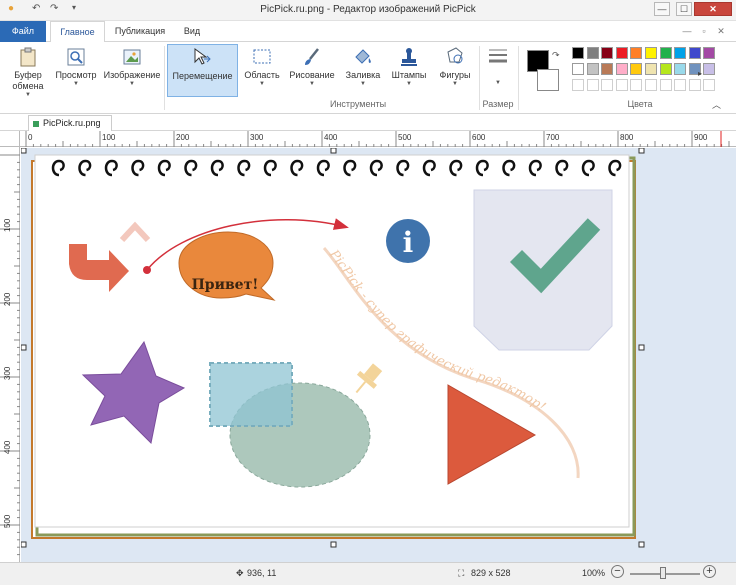 The image size is (736, 585). What do you see at coordinates (491, 573) in the screenshot?
I see `image-size: 829 x 528` at bounding box center [491, 573].